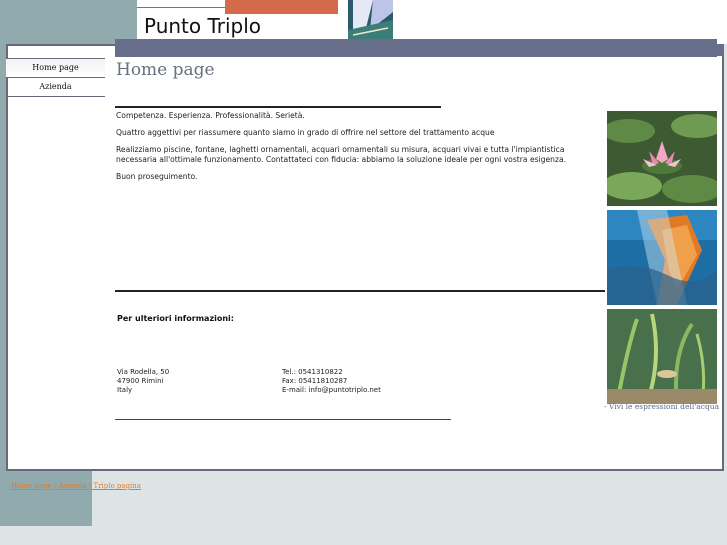  I want to click on address-street: Via Rodella, 50, so click(143, 372).